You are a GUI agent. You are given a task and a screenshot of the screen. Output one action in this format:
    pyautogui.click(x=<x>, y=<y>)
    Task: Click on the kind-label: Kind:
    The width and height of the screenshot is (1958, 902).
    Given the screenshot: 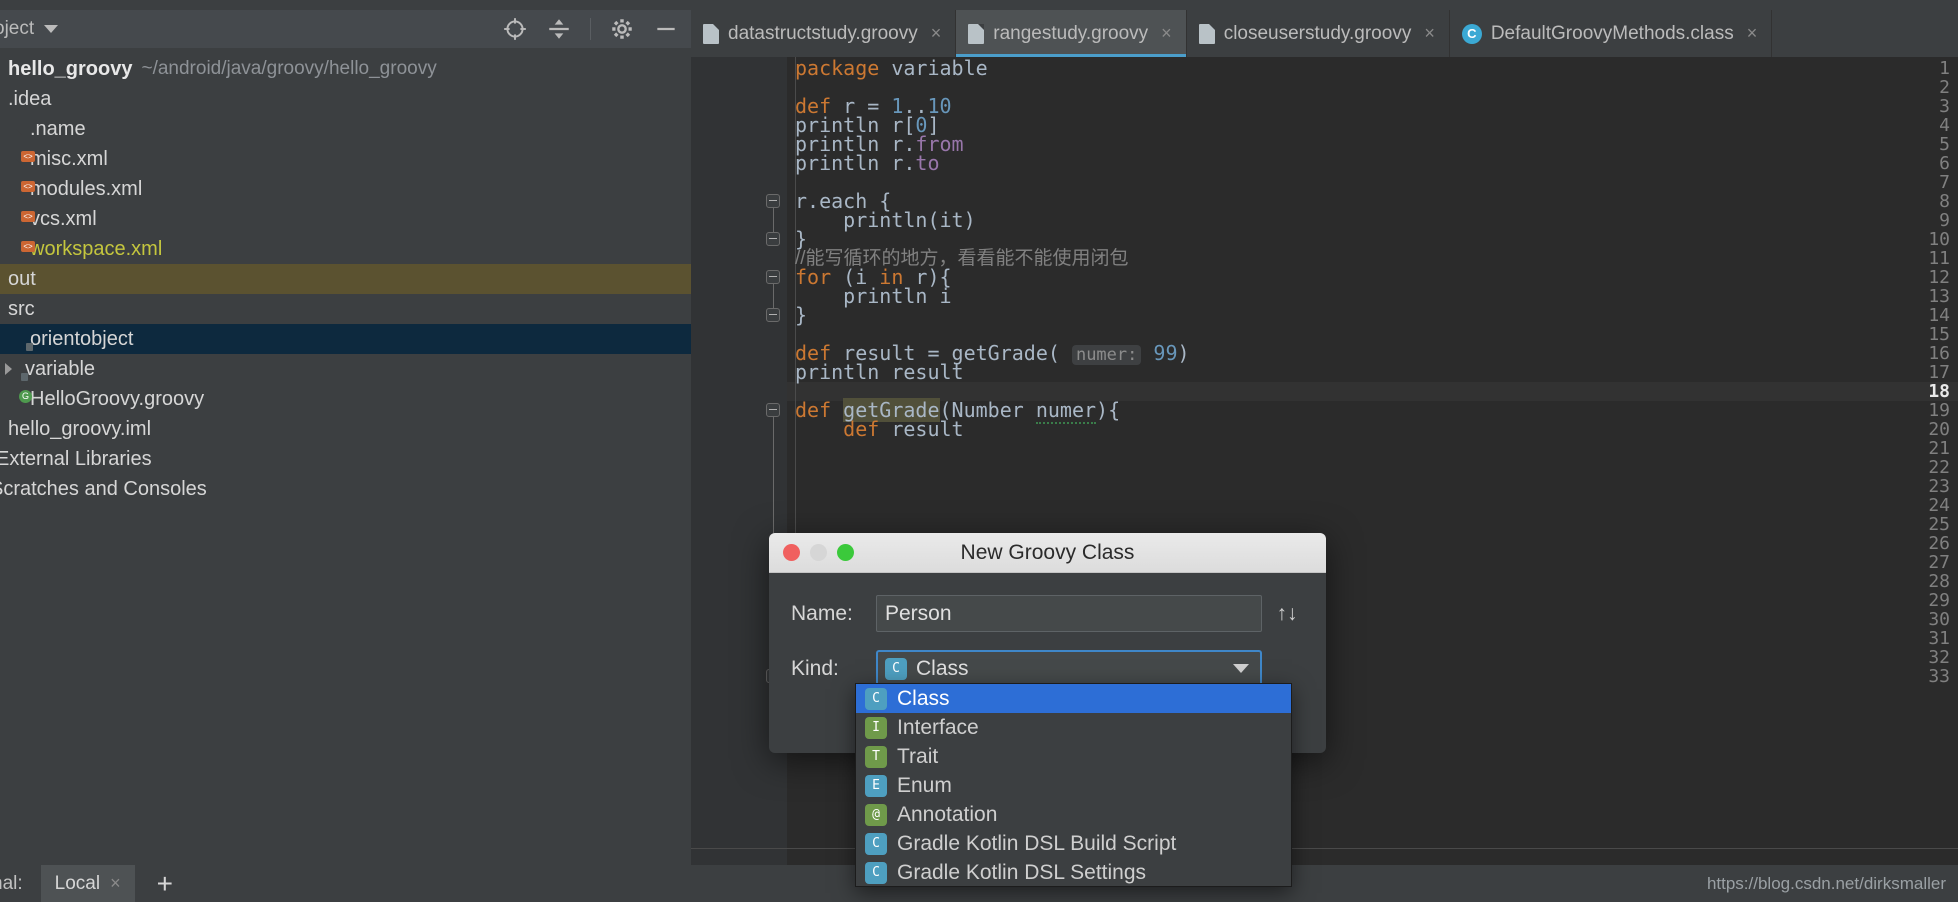 What is the action you would take?
    pyautogui.click(x=815, y=668)
    